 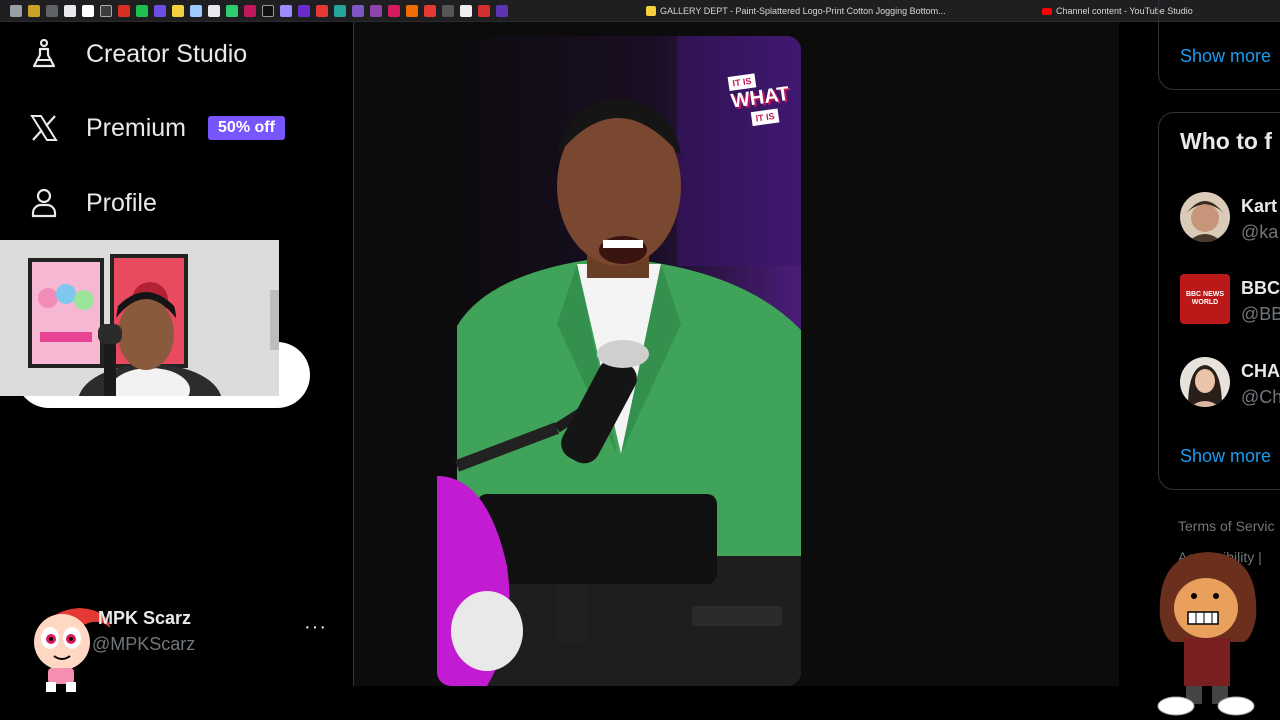 I want to click on avatar-text: BBC NEWS WORLD, so click(x=1205, y=298).